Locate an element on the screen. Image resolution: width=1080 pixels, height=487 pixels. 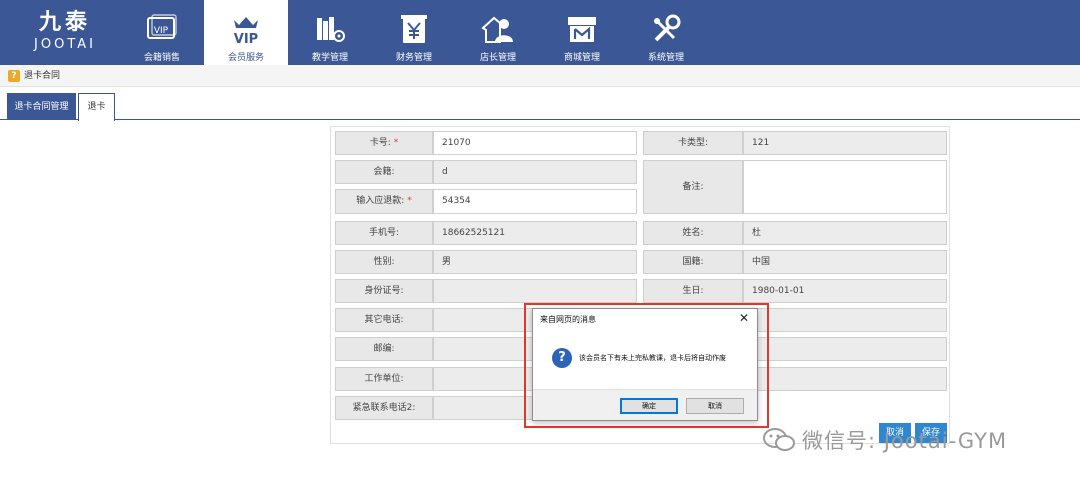
manager-house-icon is located at coordinates (497, 29).